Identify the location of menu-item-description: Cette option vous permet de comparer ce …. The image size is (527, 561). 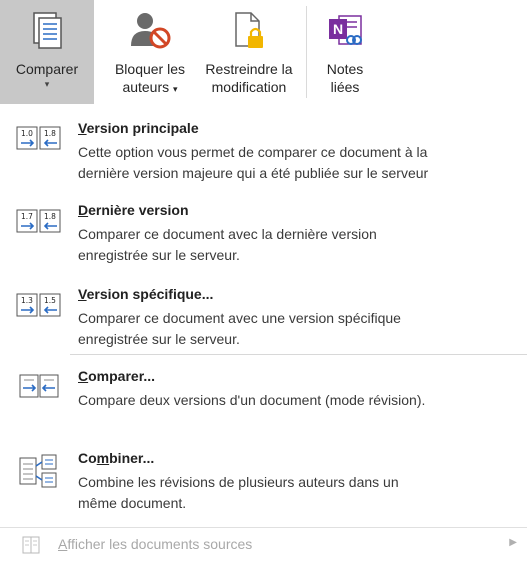
(253, 162).